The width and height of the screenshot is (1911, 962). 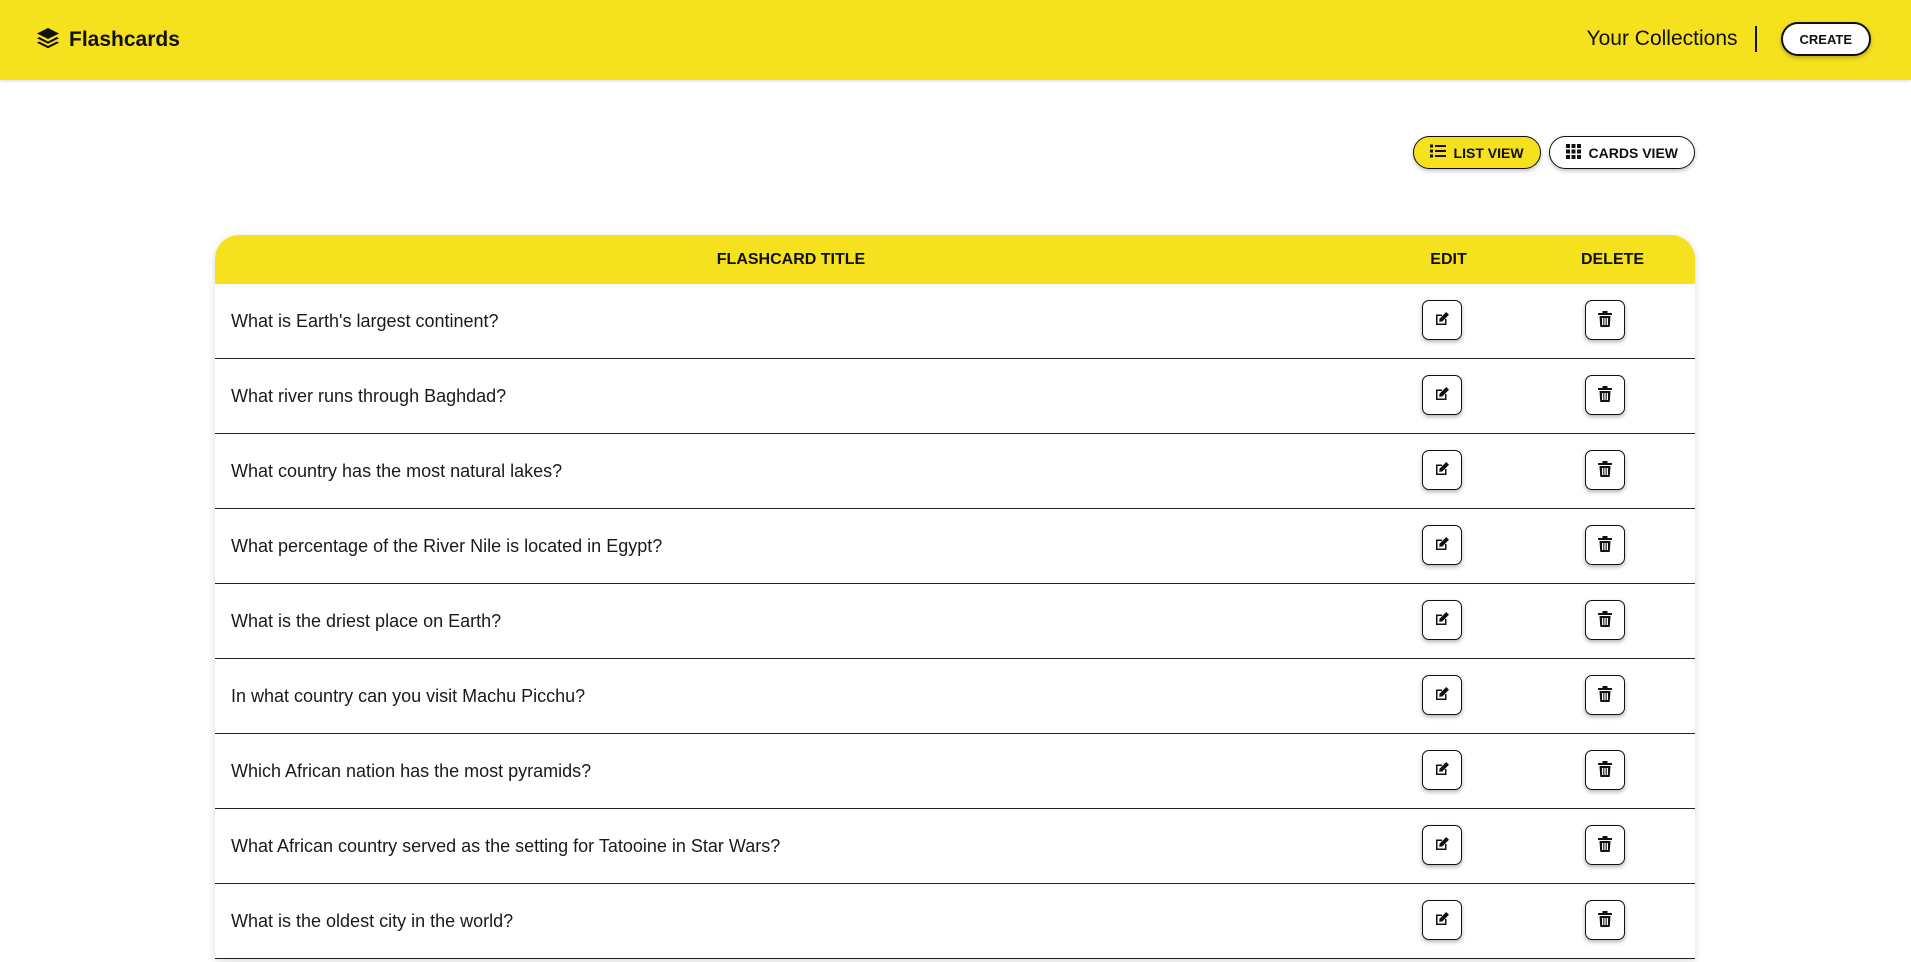 What do you see at coordinates (955, 321) in the screenshot?
I see `table-row: What is Earth's largest continent?` at bounding box center [955, 321].